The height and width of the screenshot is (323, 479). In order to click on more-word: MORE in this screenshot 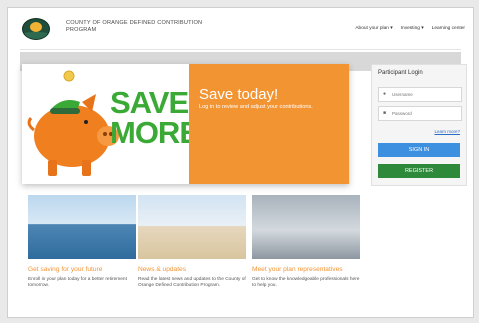, I will do `click(149, 132)`.